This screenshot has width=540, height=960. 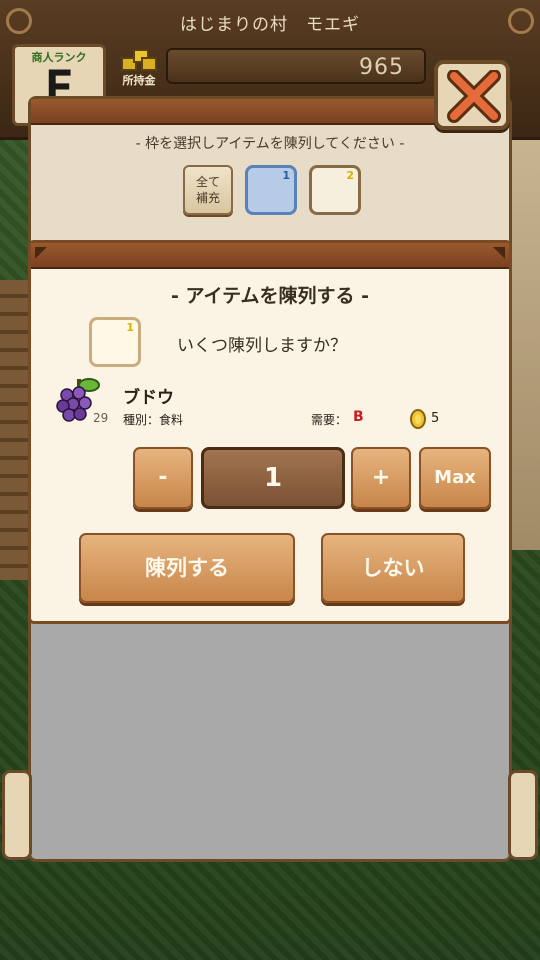 What do you see at coordinates (350, 175) in the screenshot?
I see `slot-number: 2` at bounding box center [350, 175].